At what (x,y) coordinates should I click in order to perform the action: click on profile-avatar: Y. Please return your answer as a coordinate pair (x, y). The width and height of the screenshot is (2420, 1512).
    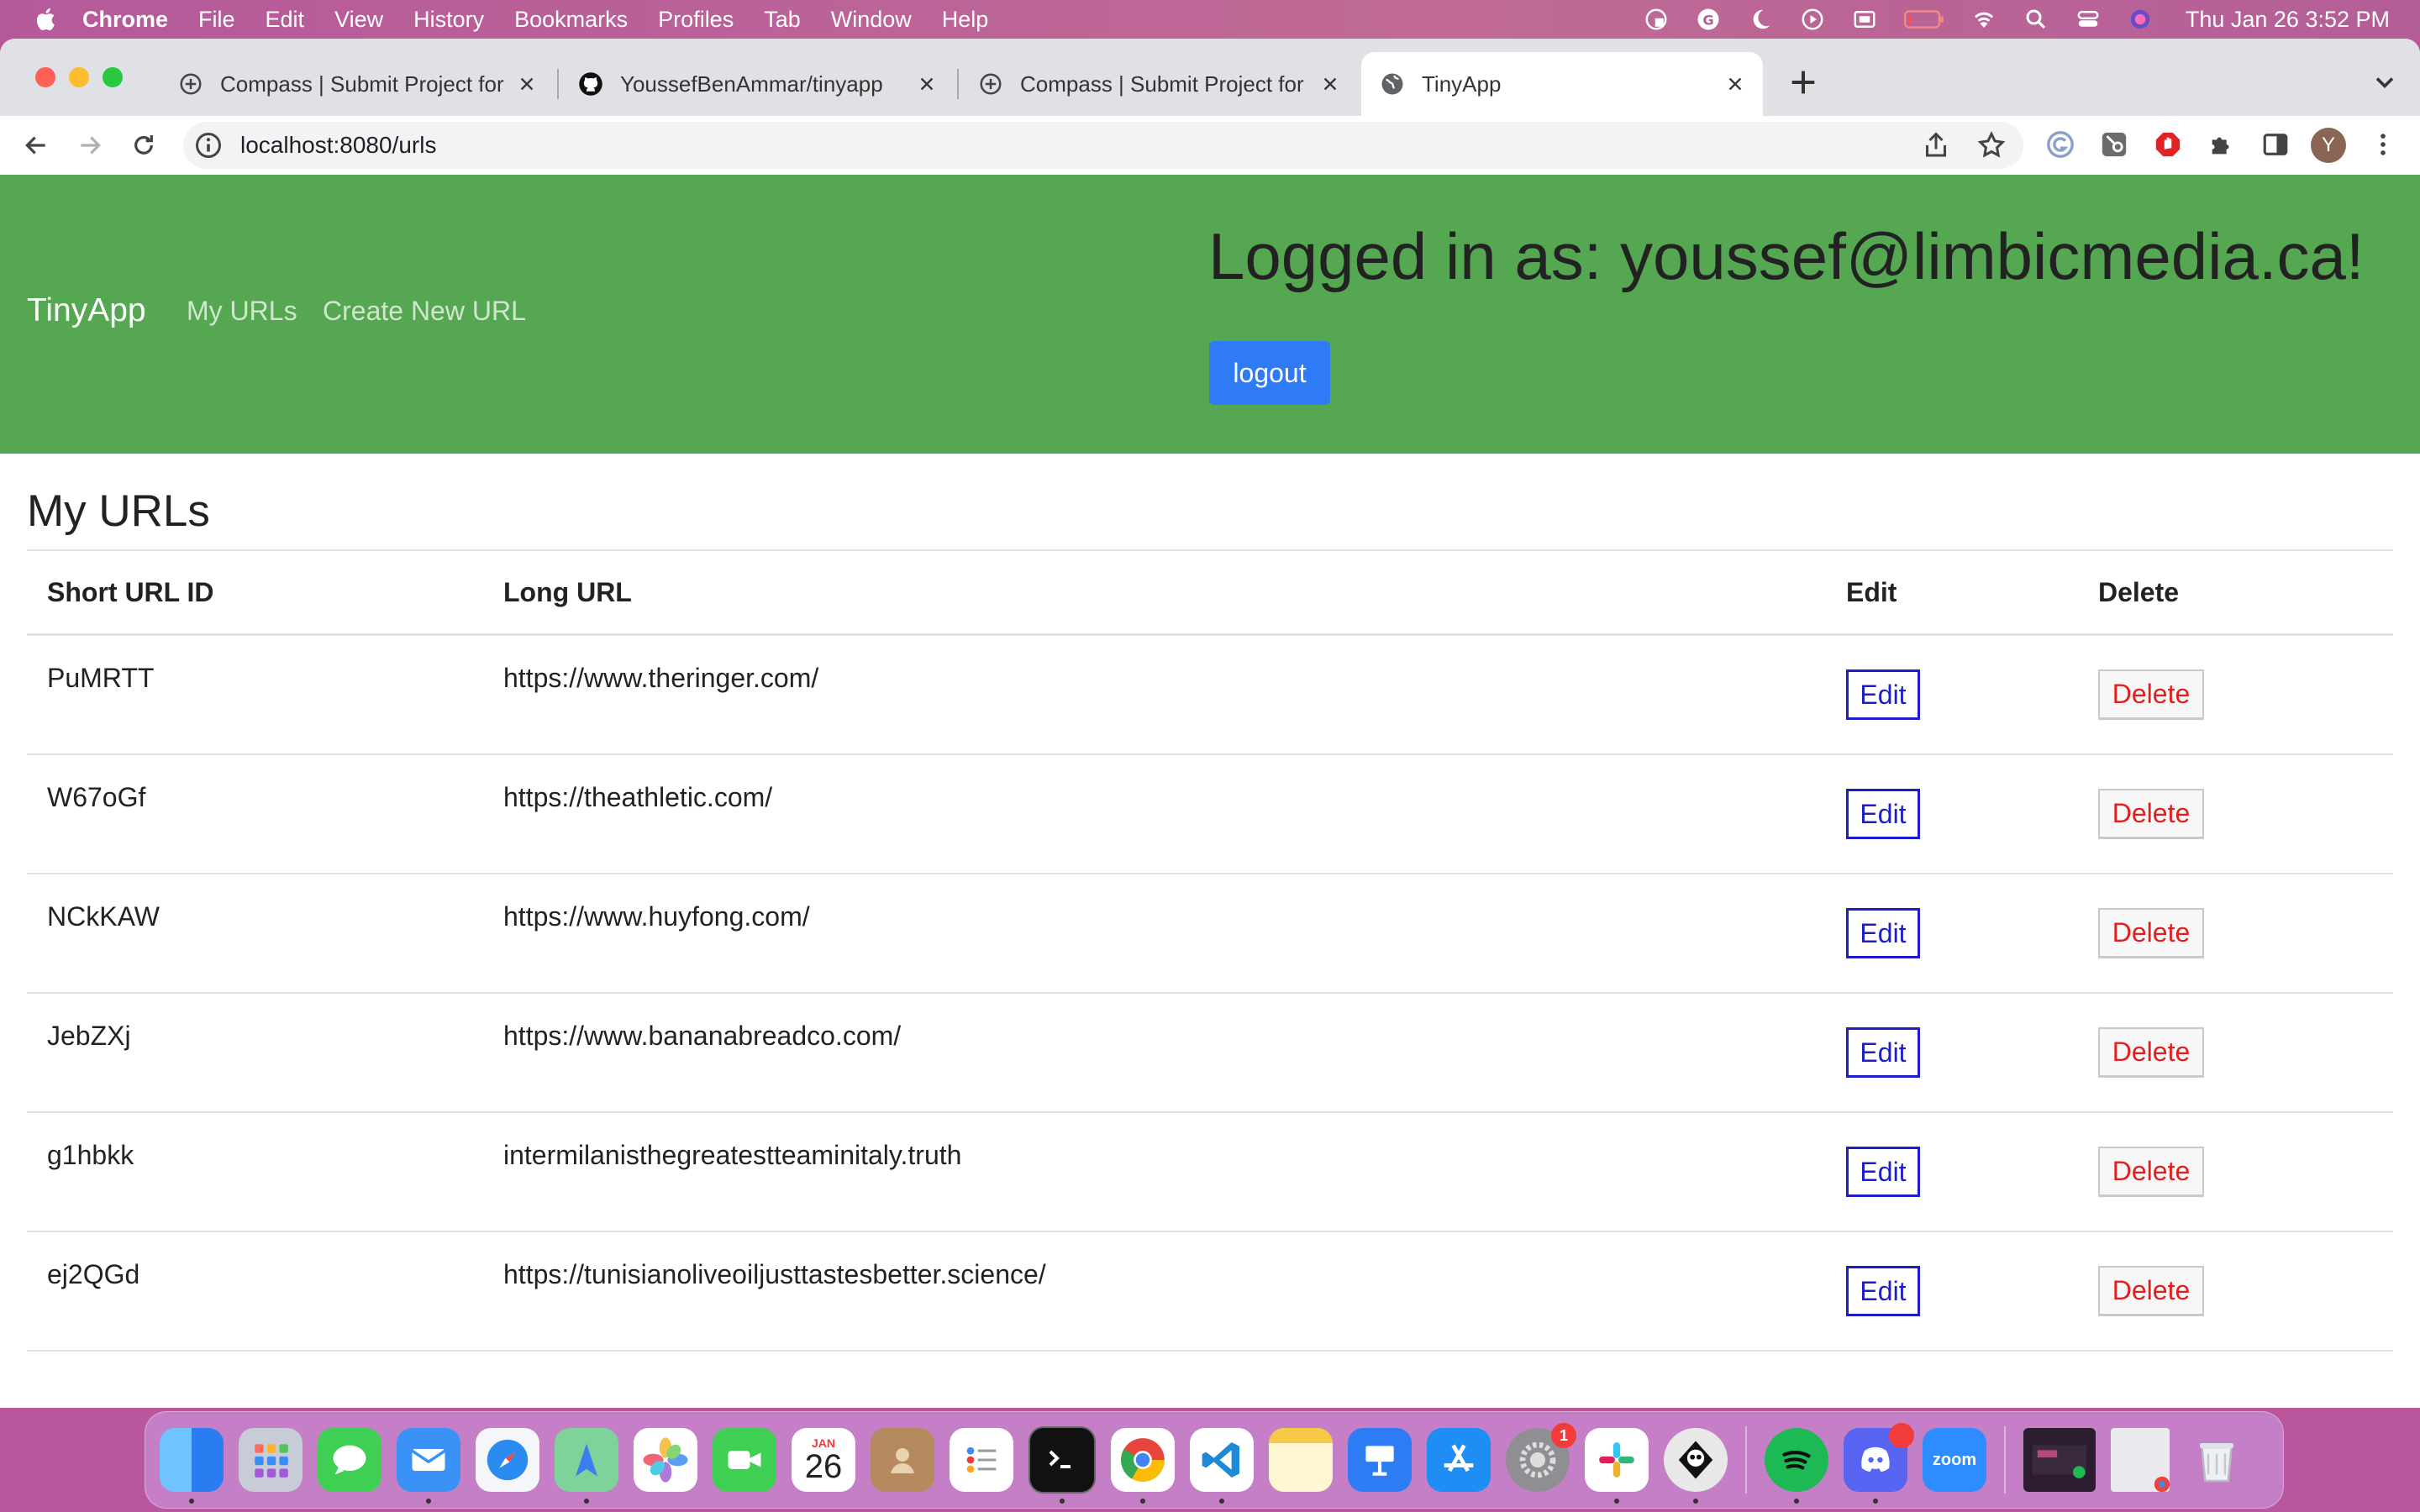
    Looking at the image, I should click on (2329, 145).